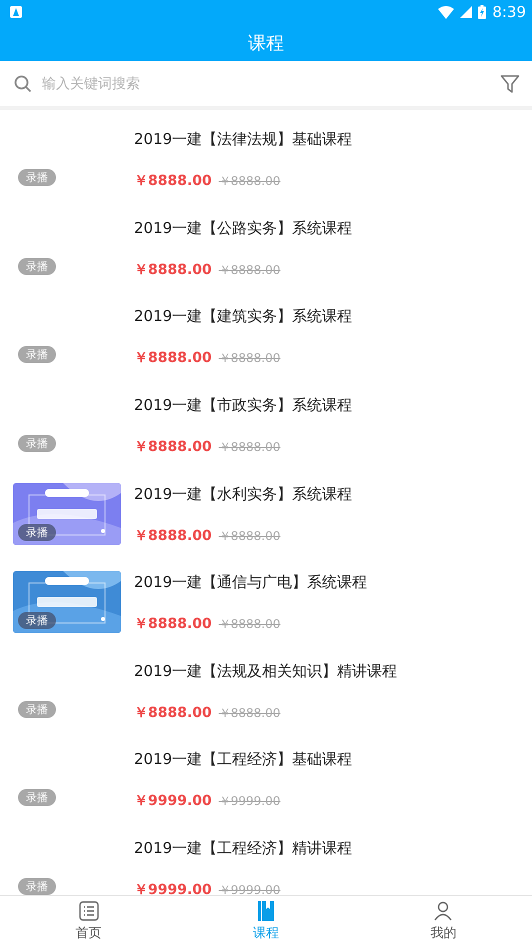 The height and width of the screenshot is (946, 532). I want to click on nav-tab: 首页, so click(89, 921).